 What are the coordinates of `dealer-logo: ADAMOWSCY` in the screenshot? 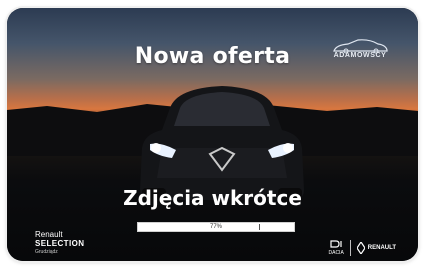 It's located at (360, 52).